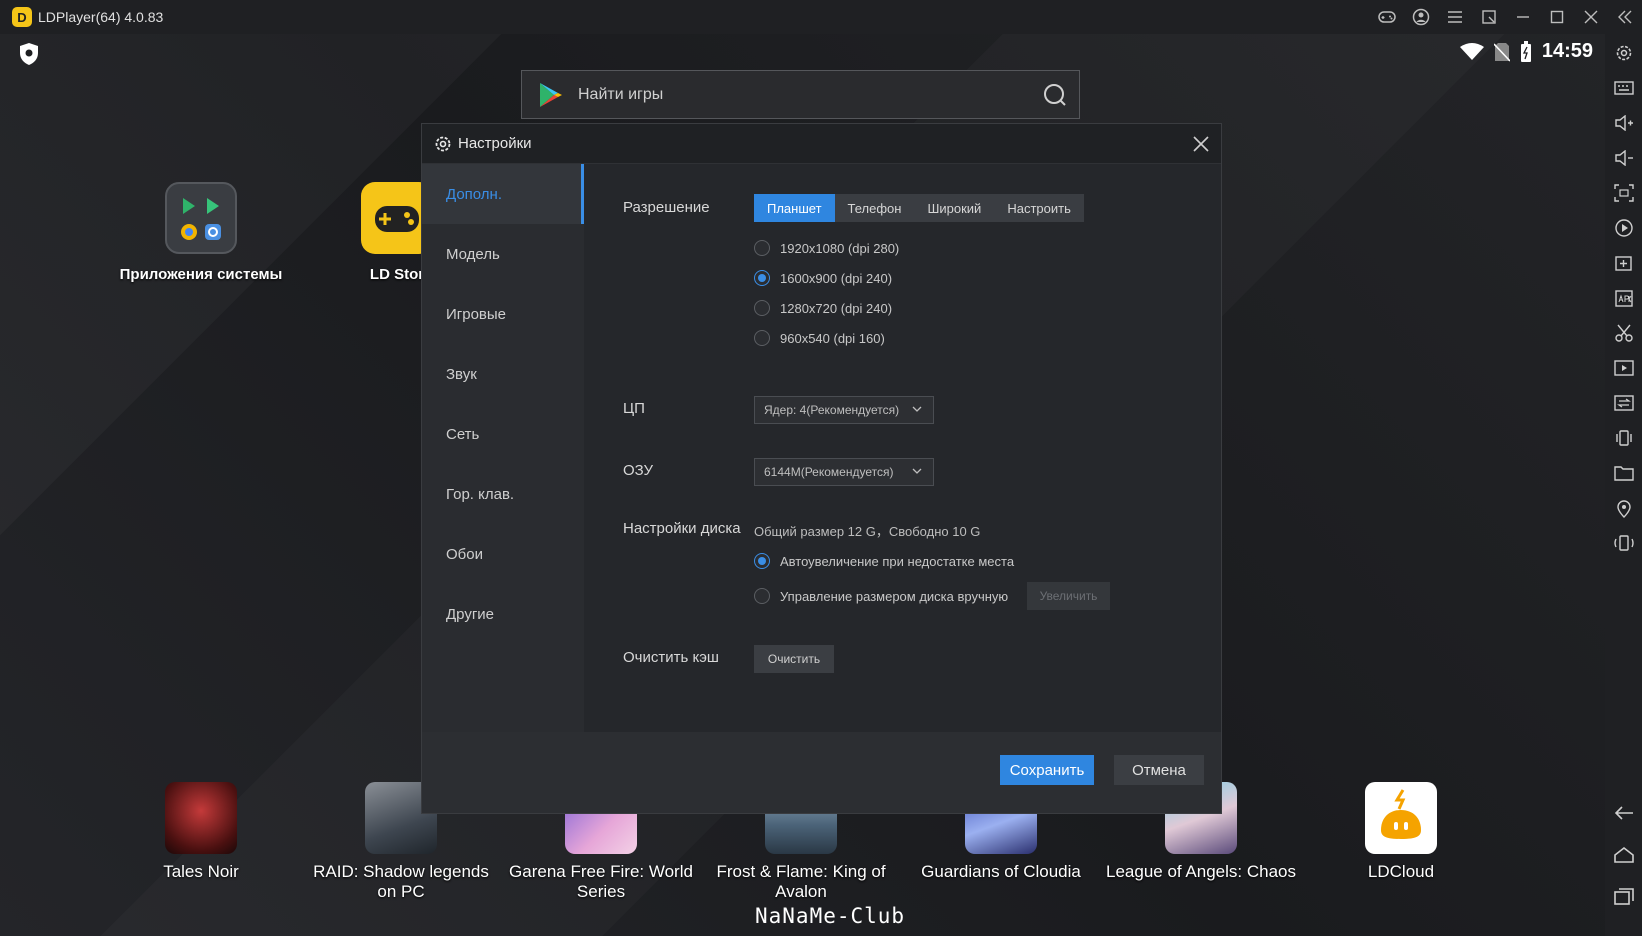 The width and height of the screenshot is (1642, 936). Describe the element at coordinates (809, 94) in the screenshot. I see `search-input` at that location.